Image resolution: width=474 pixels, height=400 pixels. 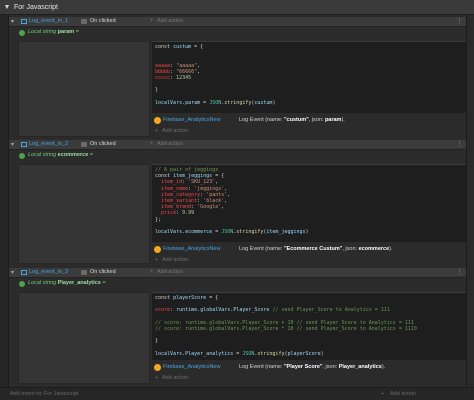 I want to click on code-token: 'Google', so click(x=209, y=207).